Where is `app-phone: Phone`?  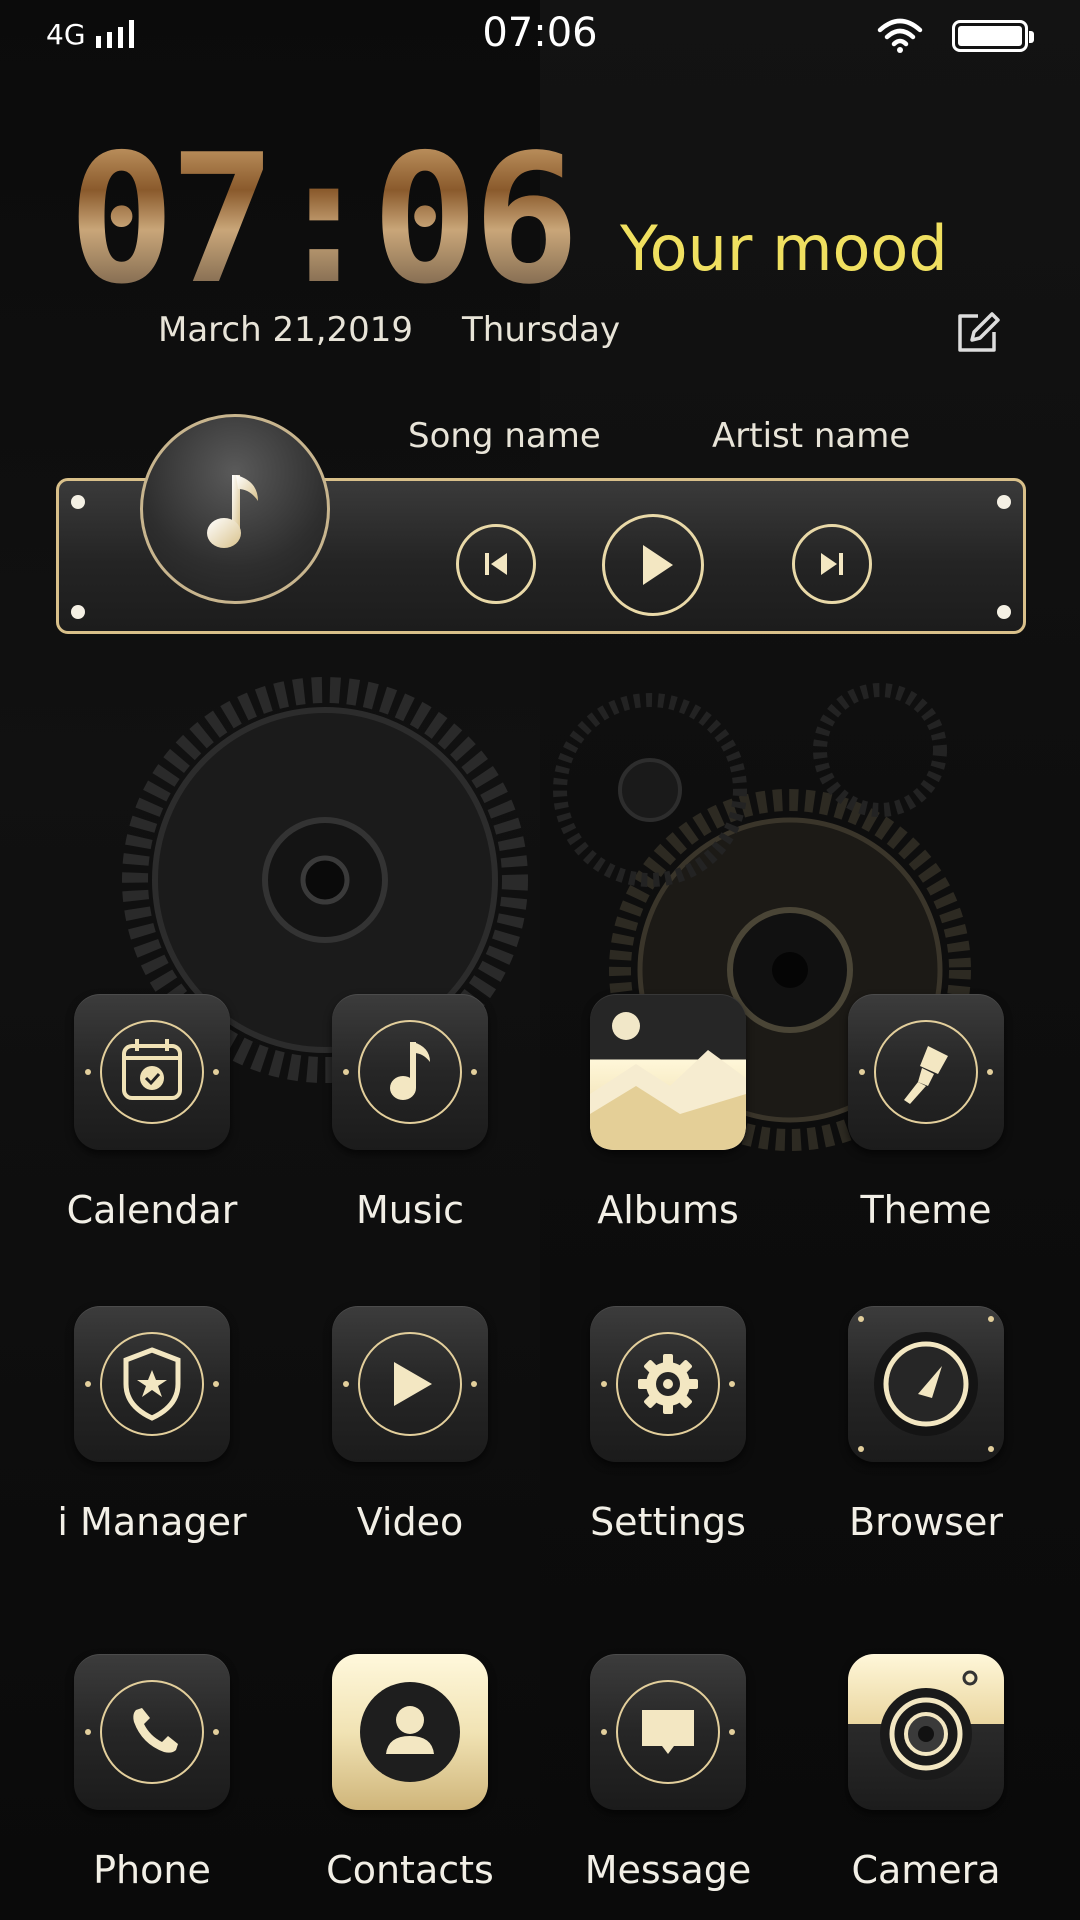 app-phone: Phone is located at coordinates (152, 1773).